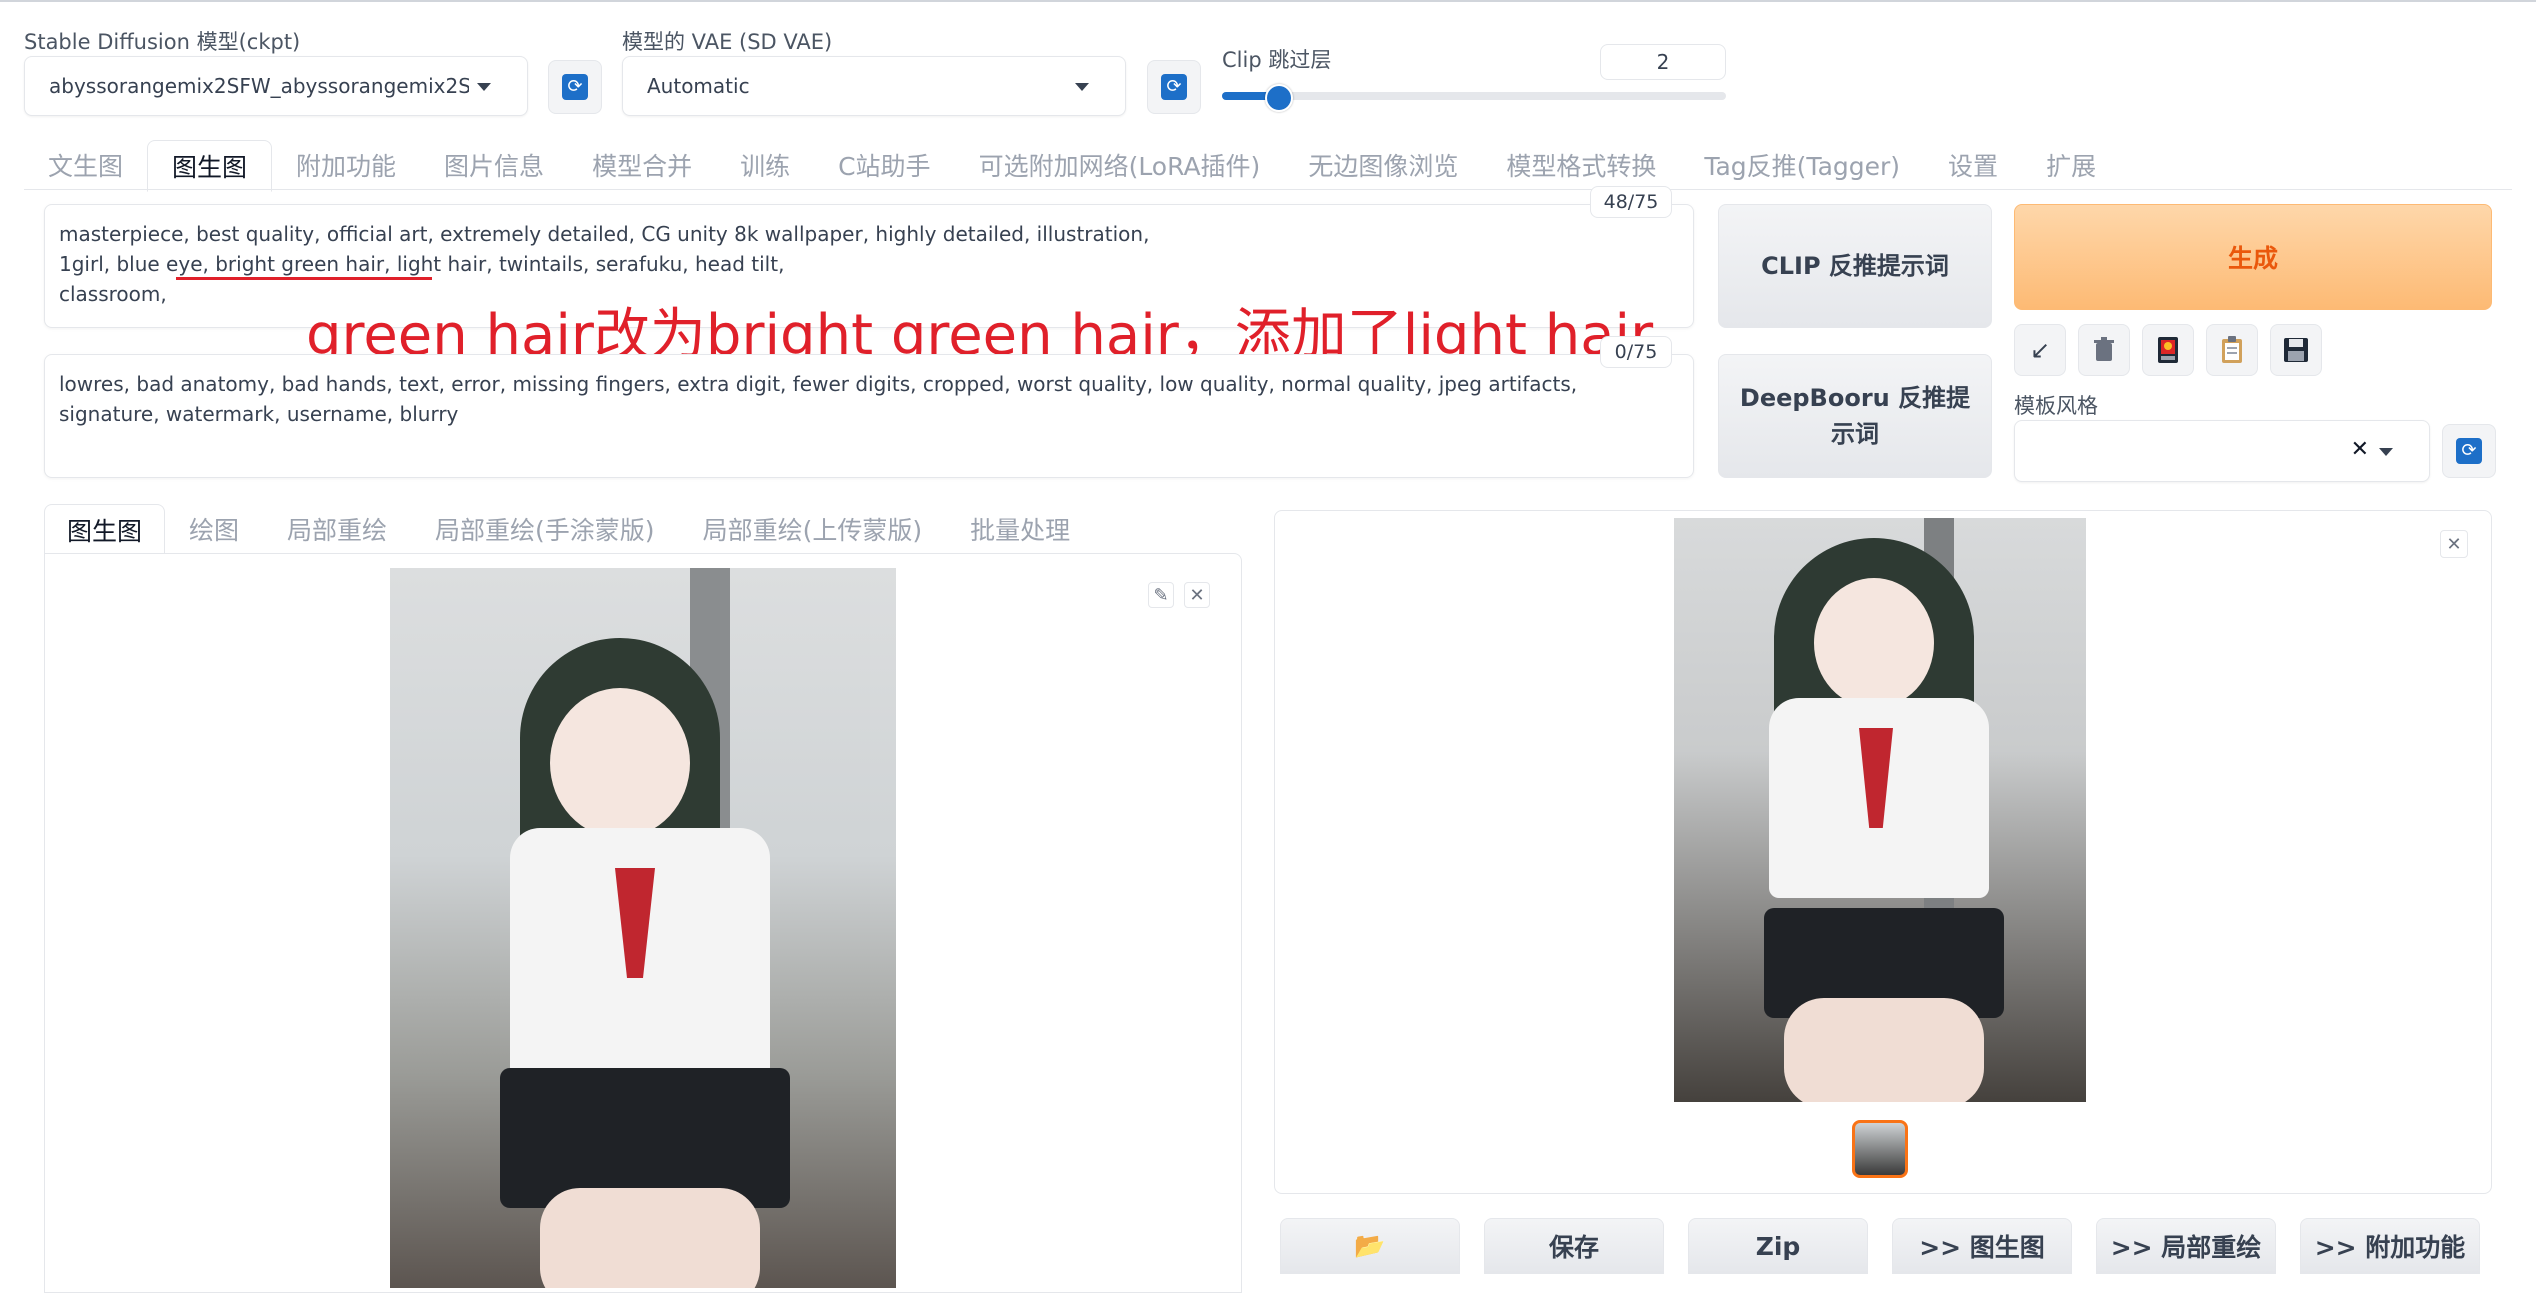 The height and width of the screenshot is (1293, 2536). I want to click on clip-interrogate-button: CLIP 反推提示词, so click(1855, 266).